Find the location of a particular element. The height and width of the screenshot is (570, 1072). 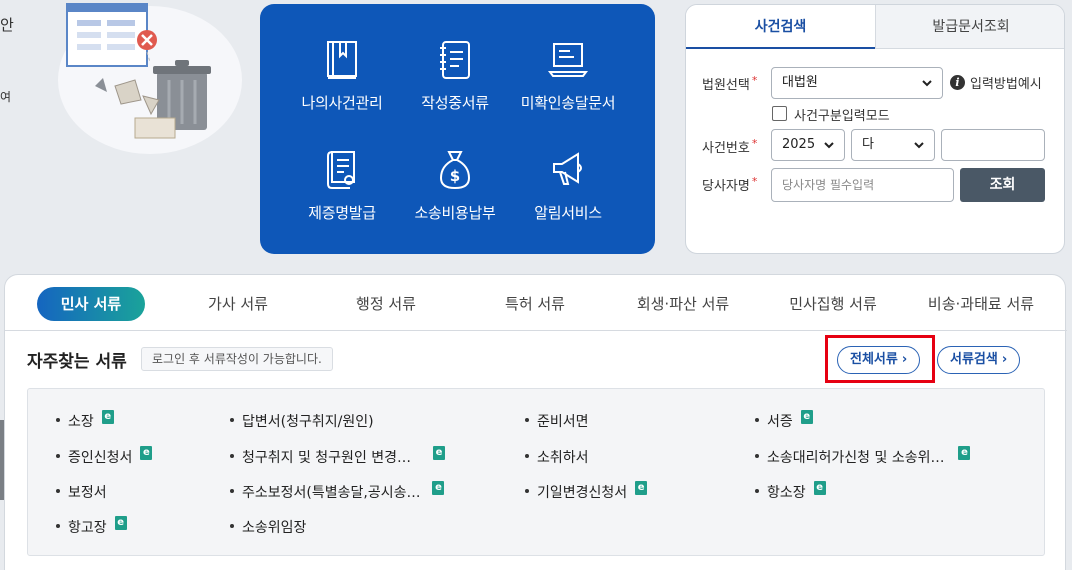

case-type-select: 다 is located at coordinates (893, 145).